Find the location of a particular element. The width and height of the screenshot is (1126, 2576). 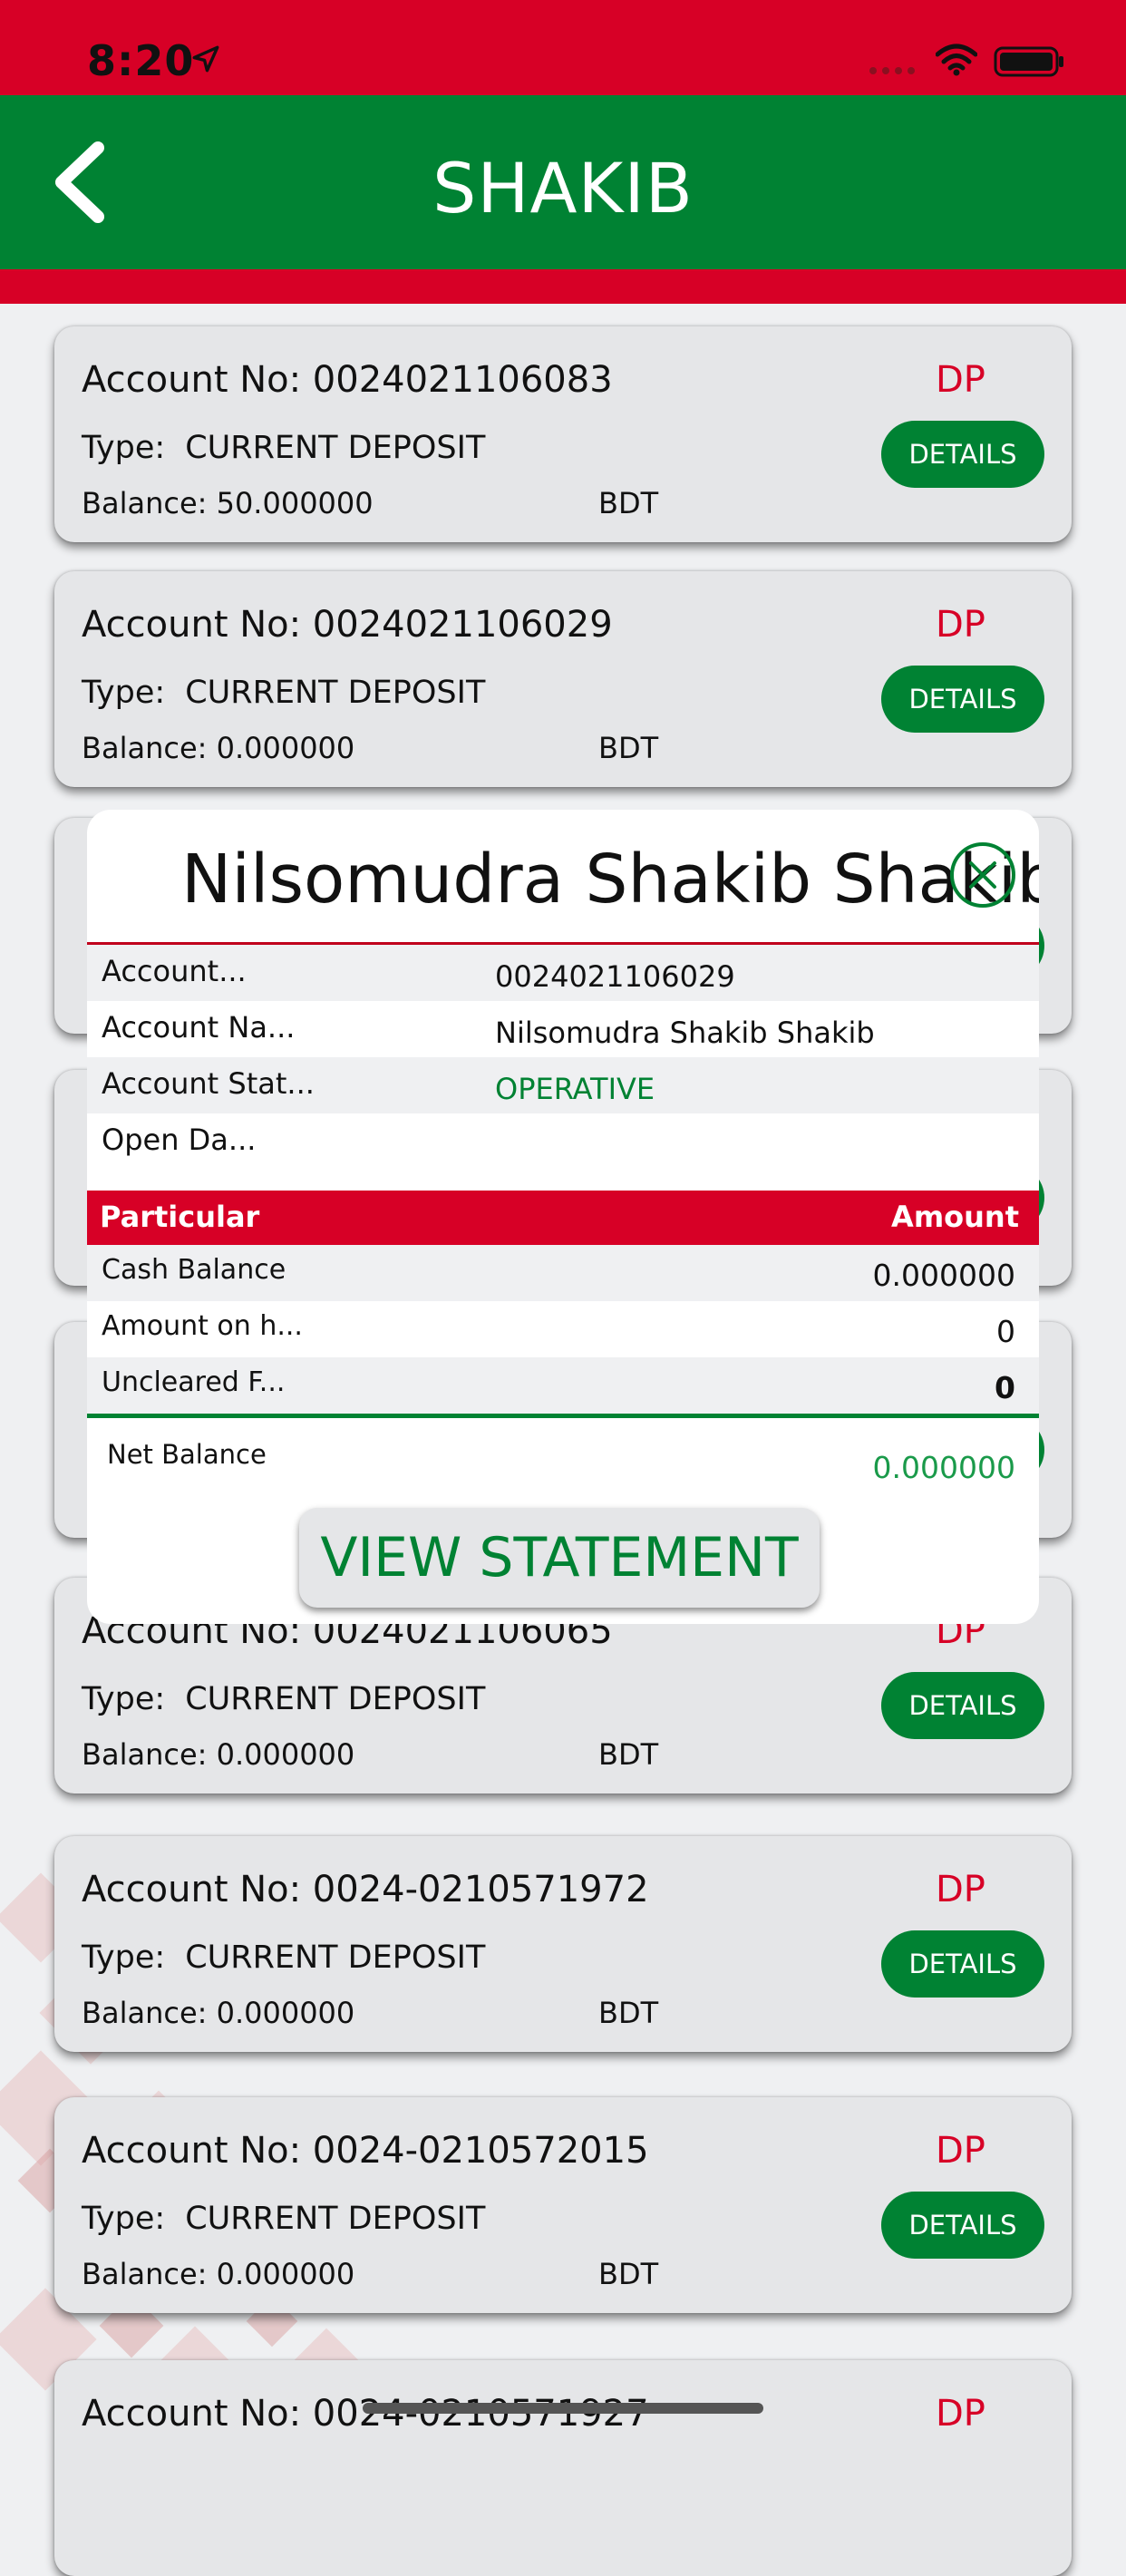

net-divider is located at coordinates (563, 1416).